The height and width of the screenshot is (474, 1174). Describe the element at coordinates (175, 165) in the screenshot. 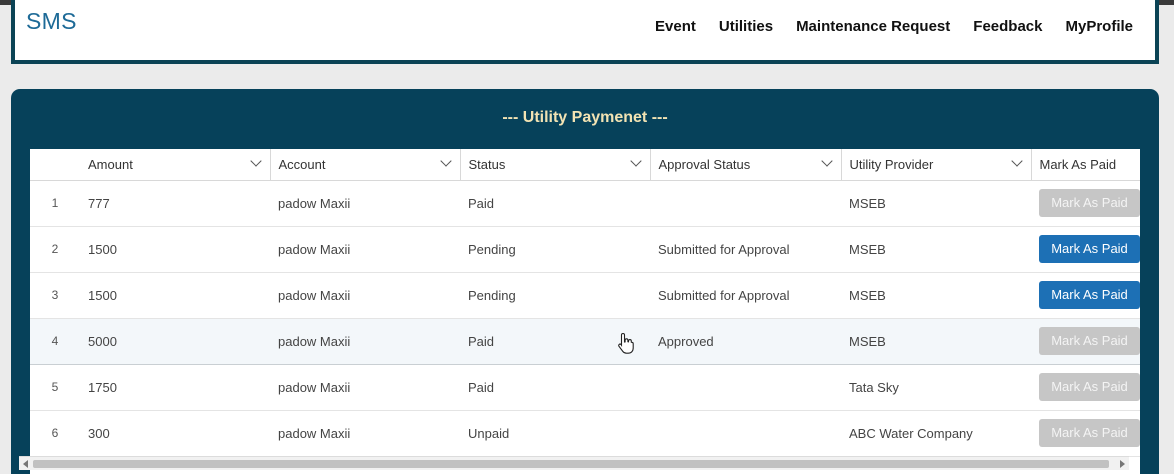

I see `column-header-amount: Amount` at that location.